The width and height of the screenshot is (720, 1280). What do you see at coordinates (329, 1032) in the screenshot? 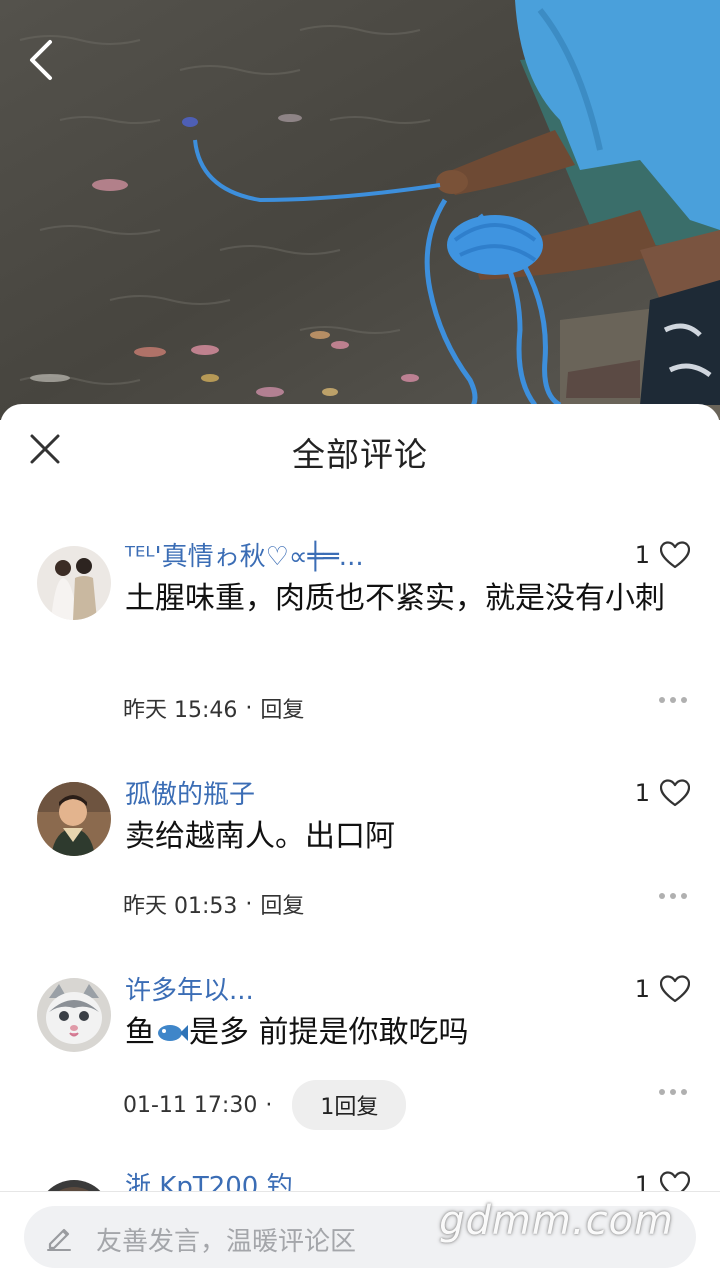
I see `comment-text-part: 是多 前提是你敢吃吗` at bounding box center [329, 1032].